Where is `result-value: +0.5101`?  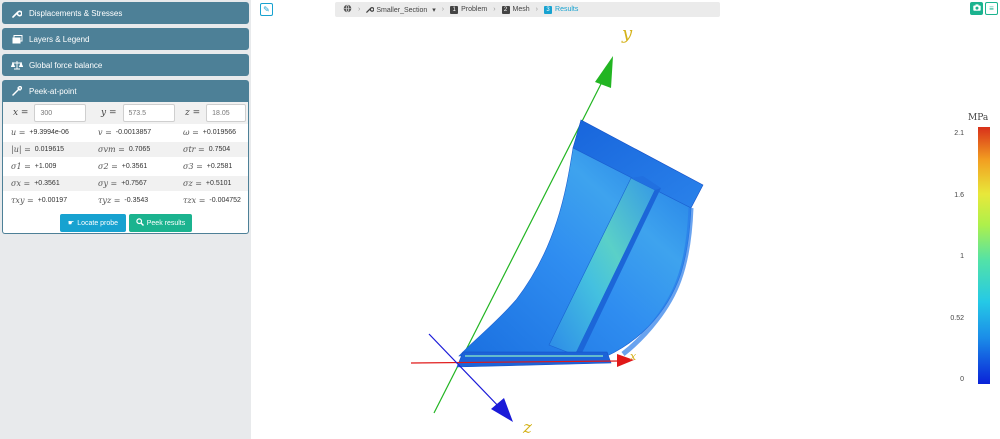 result-value: +0.5101 is located at coordinates (218, 183).